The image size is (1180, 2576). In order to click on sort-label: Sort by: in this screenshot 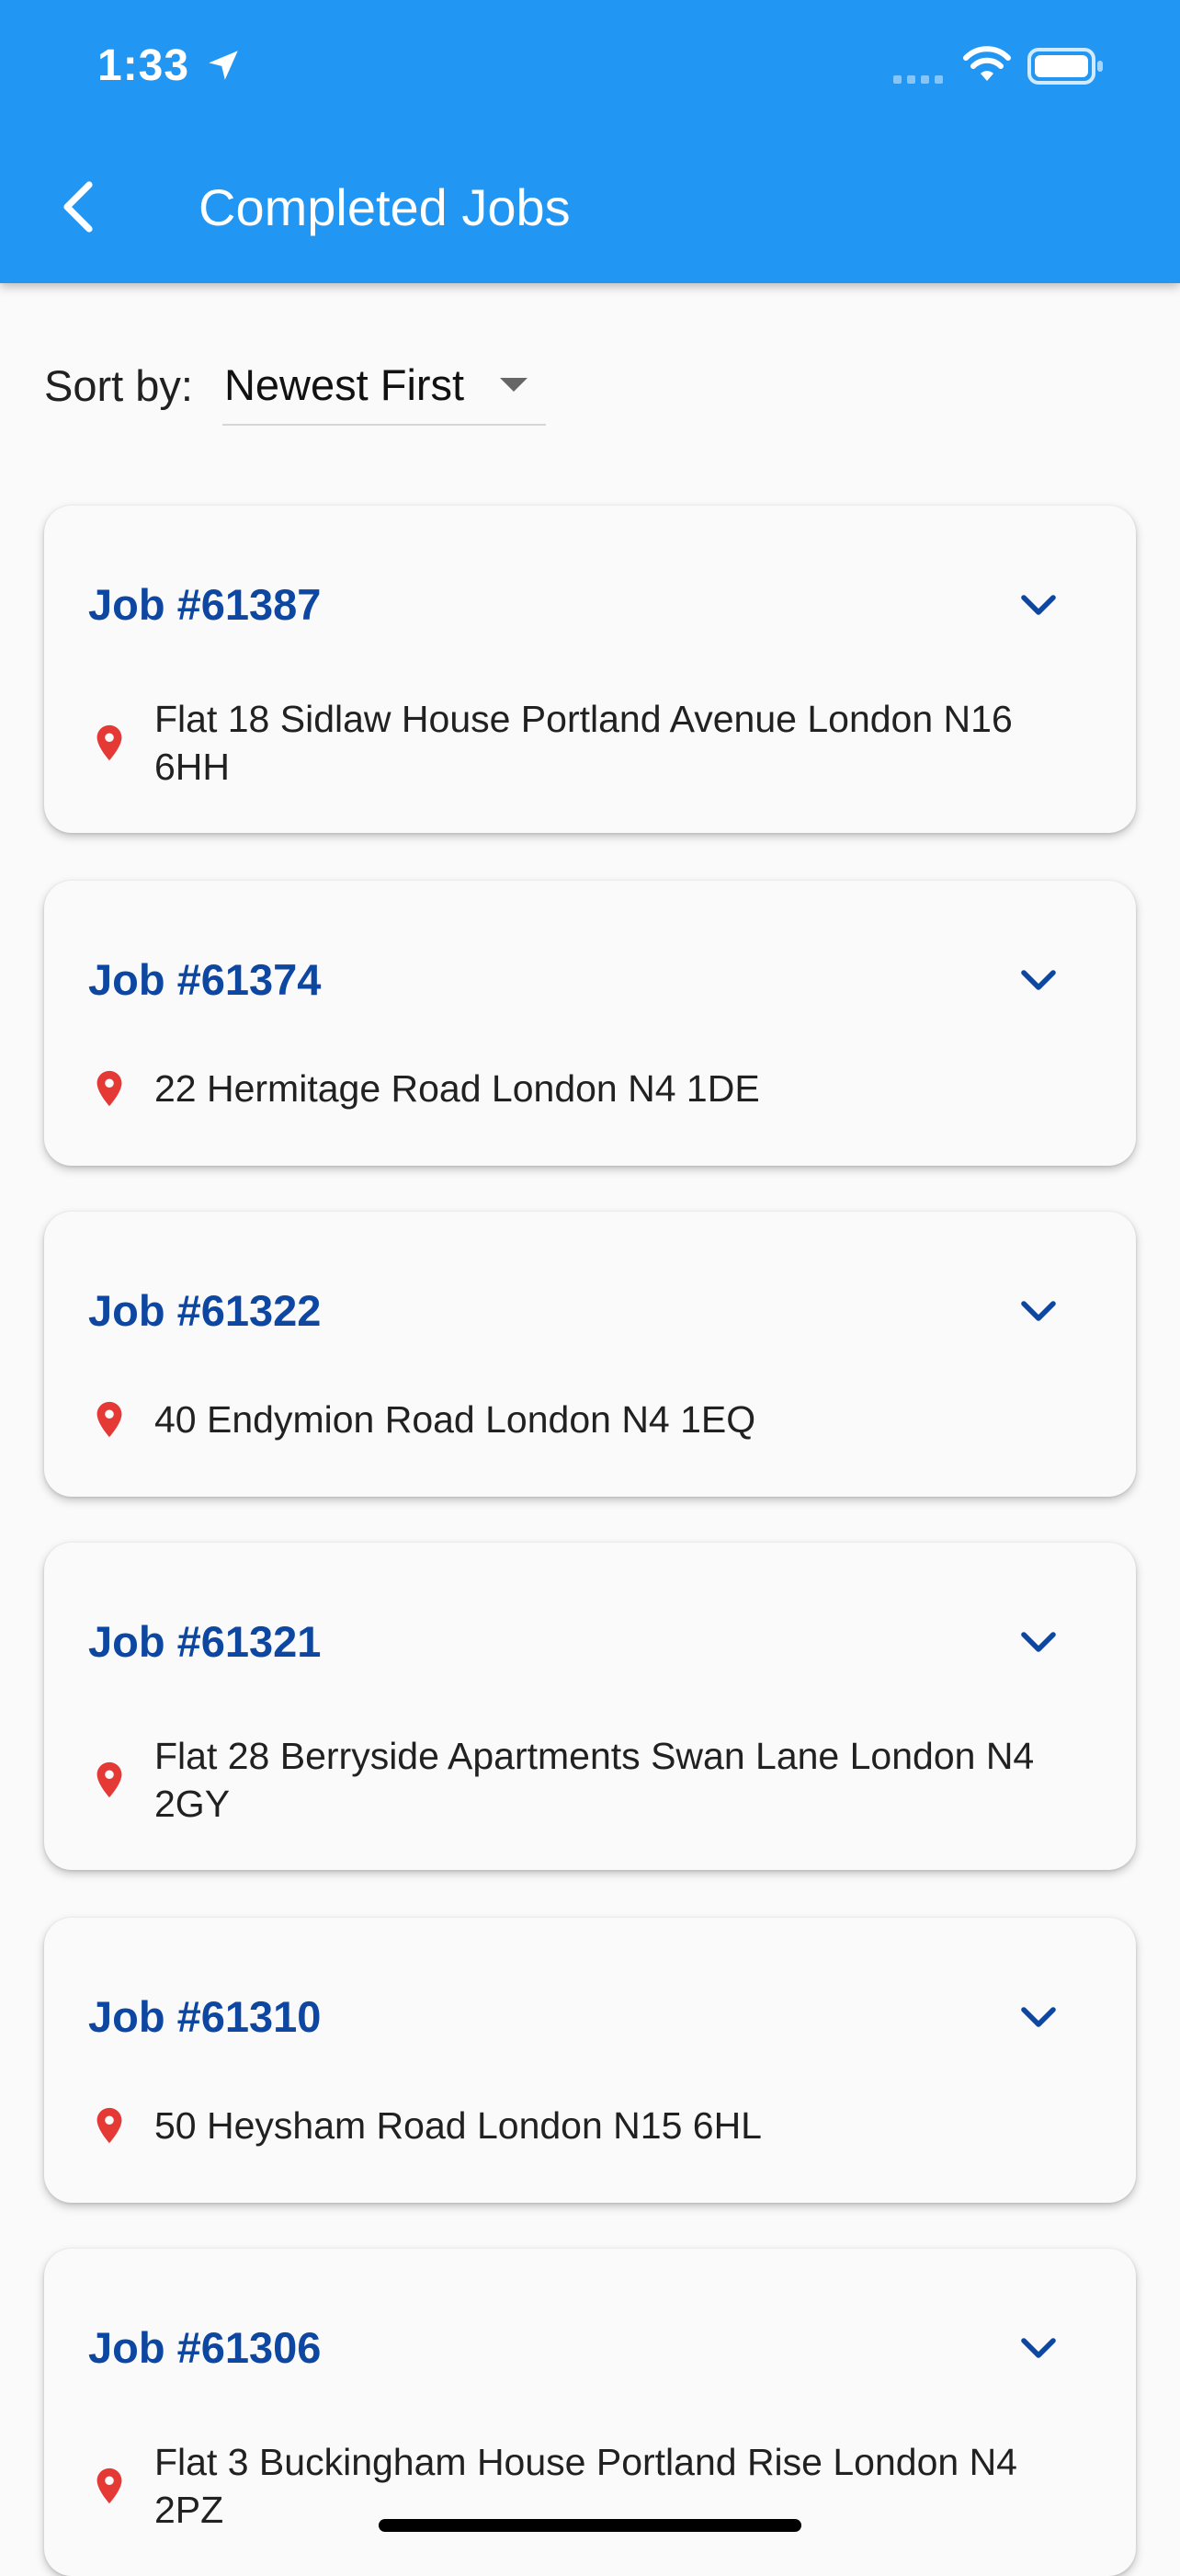, I will do `click(118, 385)`.